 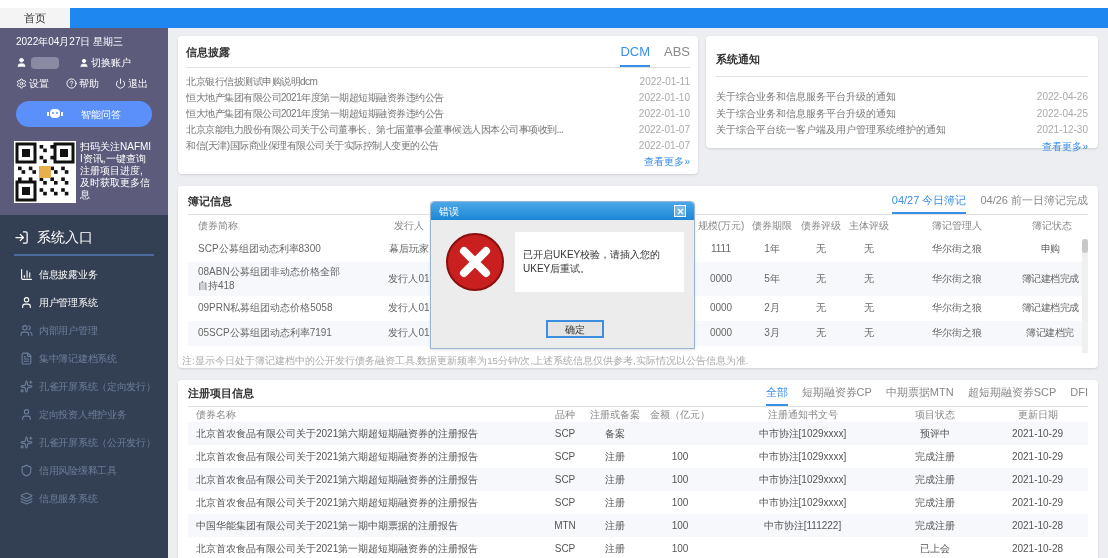 What do you see at coordinates (635, 54) in the screenshot?
I see `tab: DCM` at bounding box center [635, 54].